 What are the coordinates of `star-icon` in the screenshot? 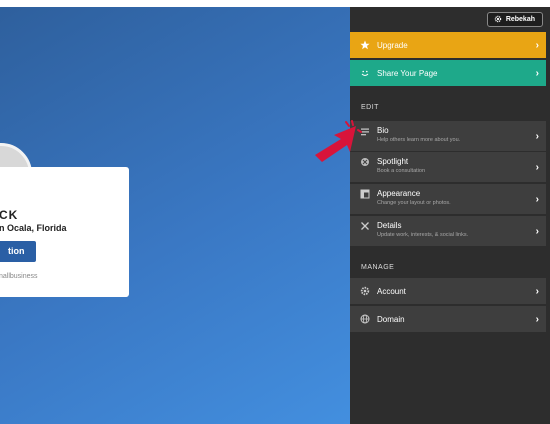 It's located at (365, 45).